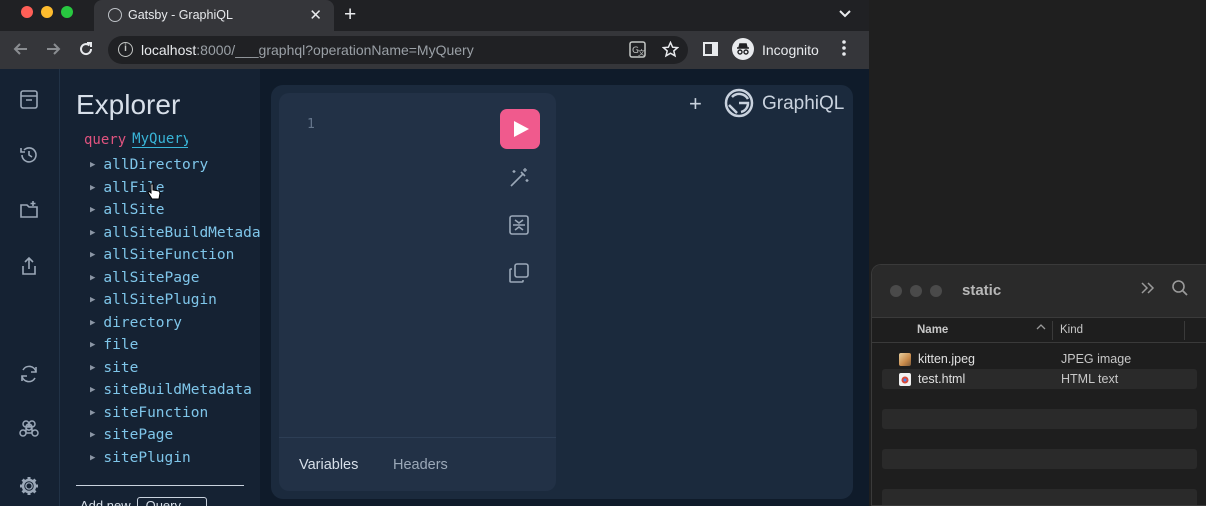  I want to click on explorer-field-allSitePlugin: ▶ allSitePlugin, so click(175, 300).